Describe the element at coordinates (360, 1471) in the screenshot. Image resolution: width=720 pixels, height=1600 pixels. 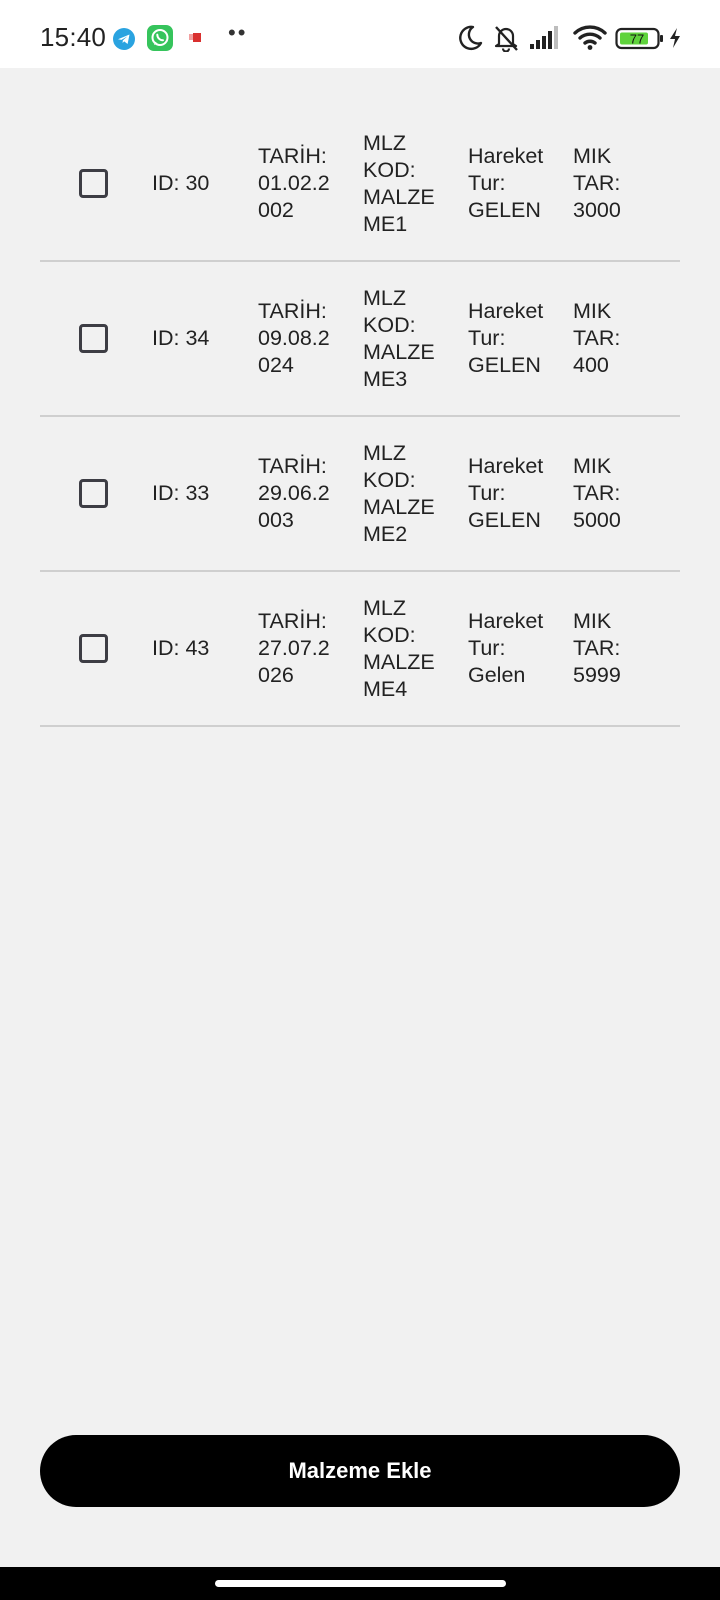
I see `add-material-button: Malzeme Ekle` at that location.